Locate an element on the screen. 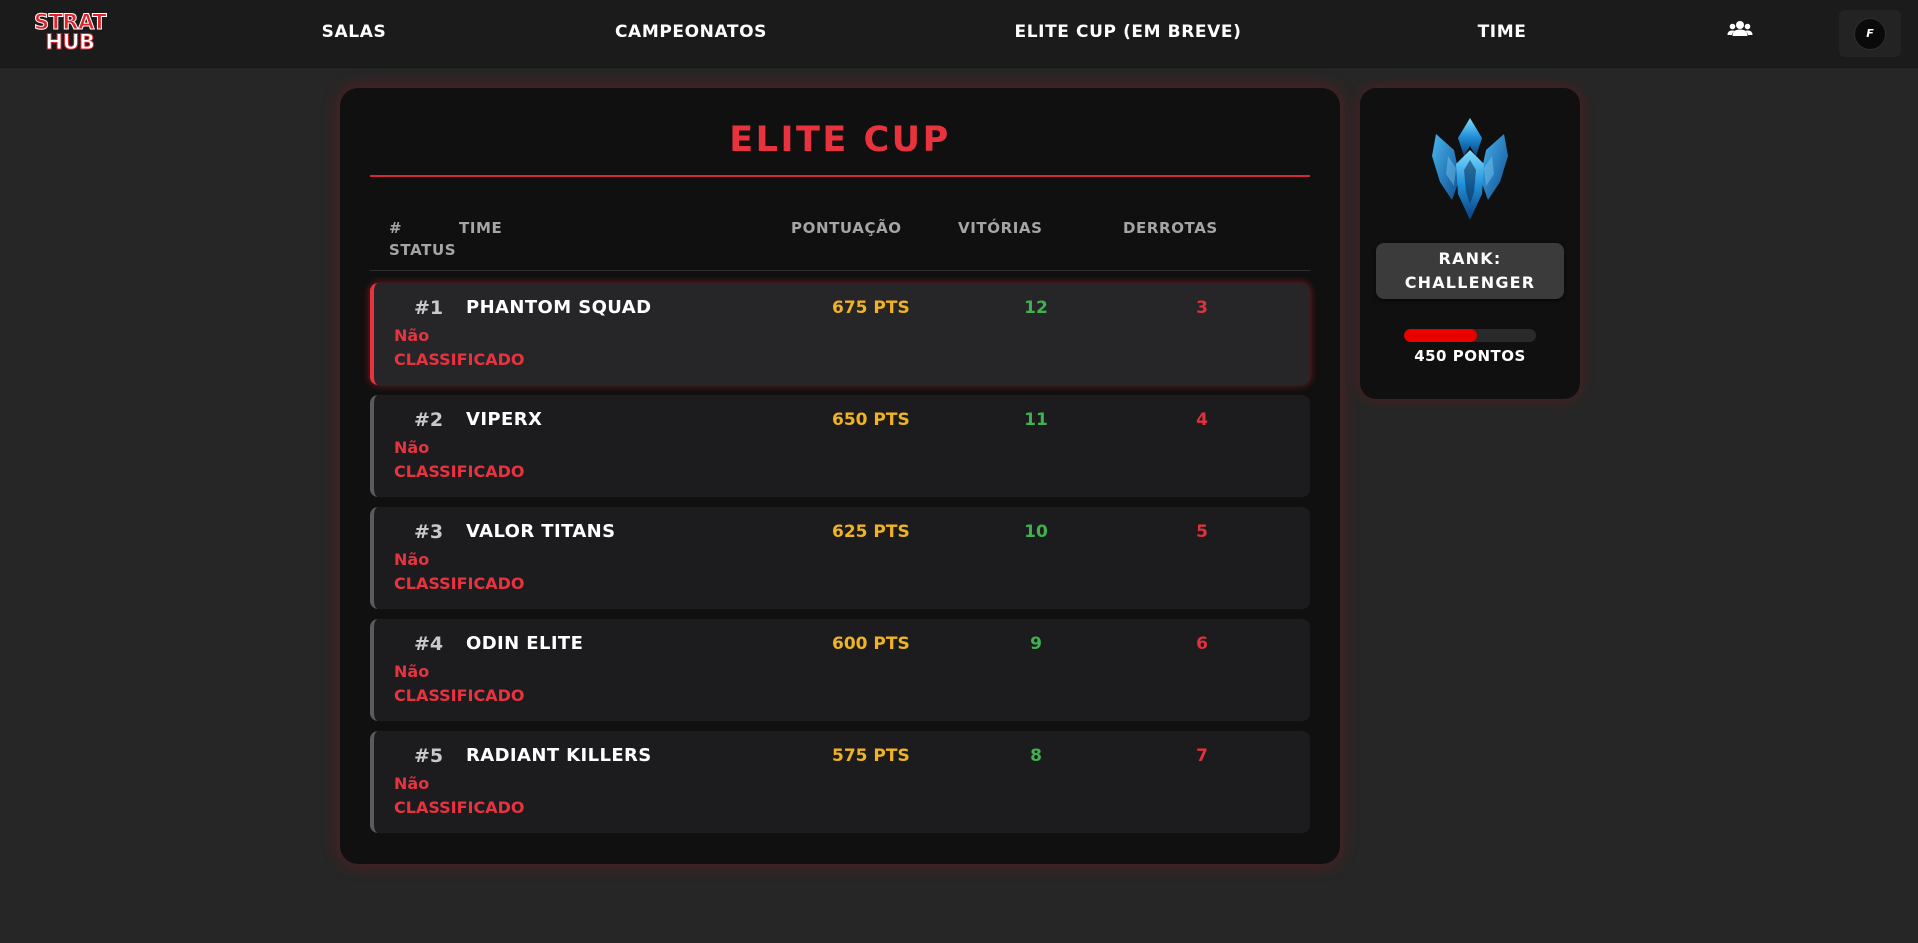 This screenshot has width=1918, height=943. row-wins: 8 is located at coordinates (1036, 756).